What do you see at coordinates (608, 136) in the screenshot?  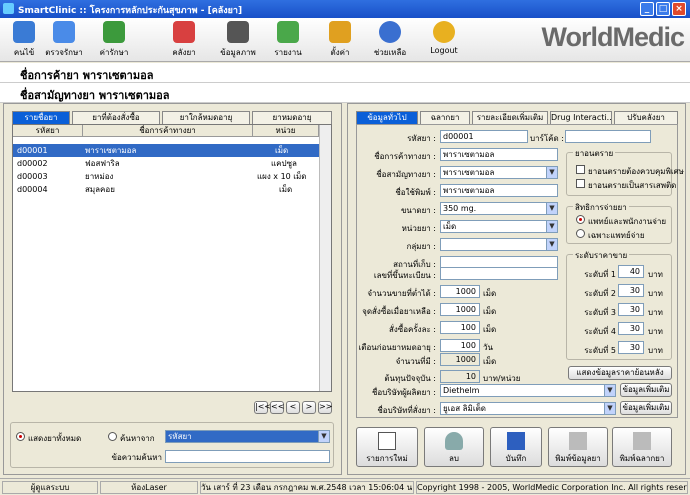 I see `barcode-field` at bounding box center [608, 136].